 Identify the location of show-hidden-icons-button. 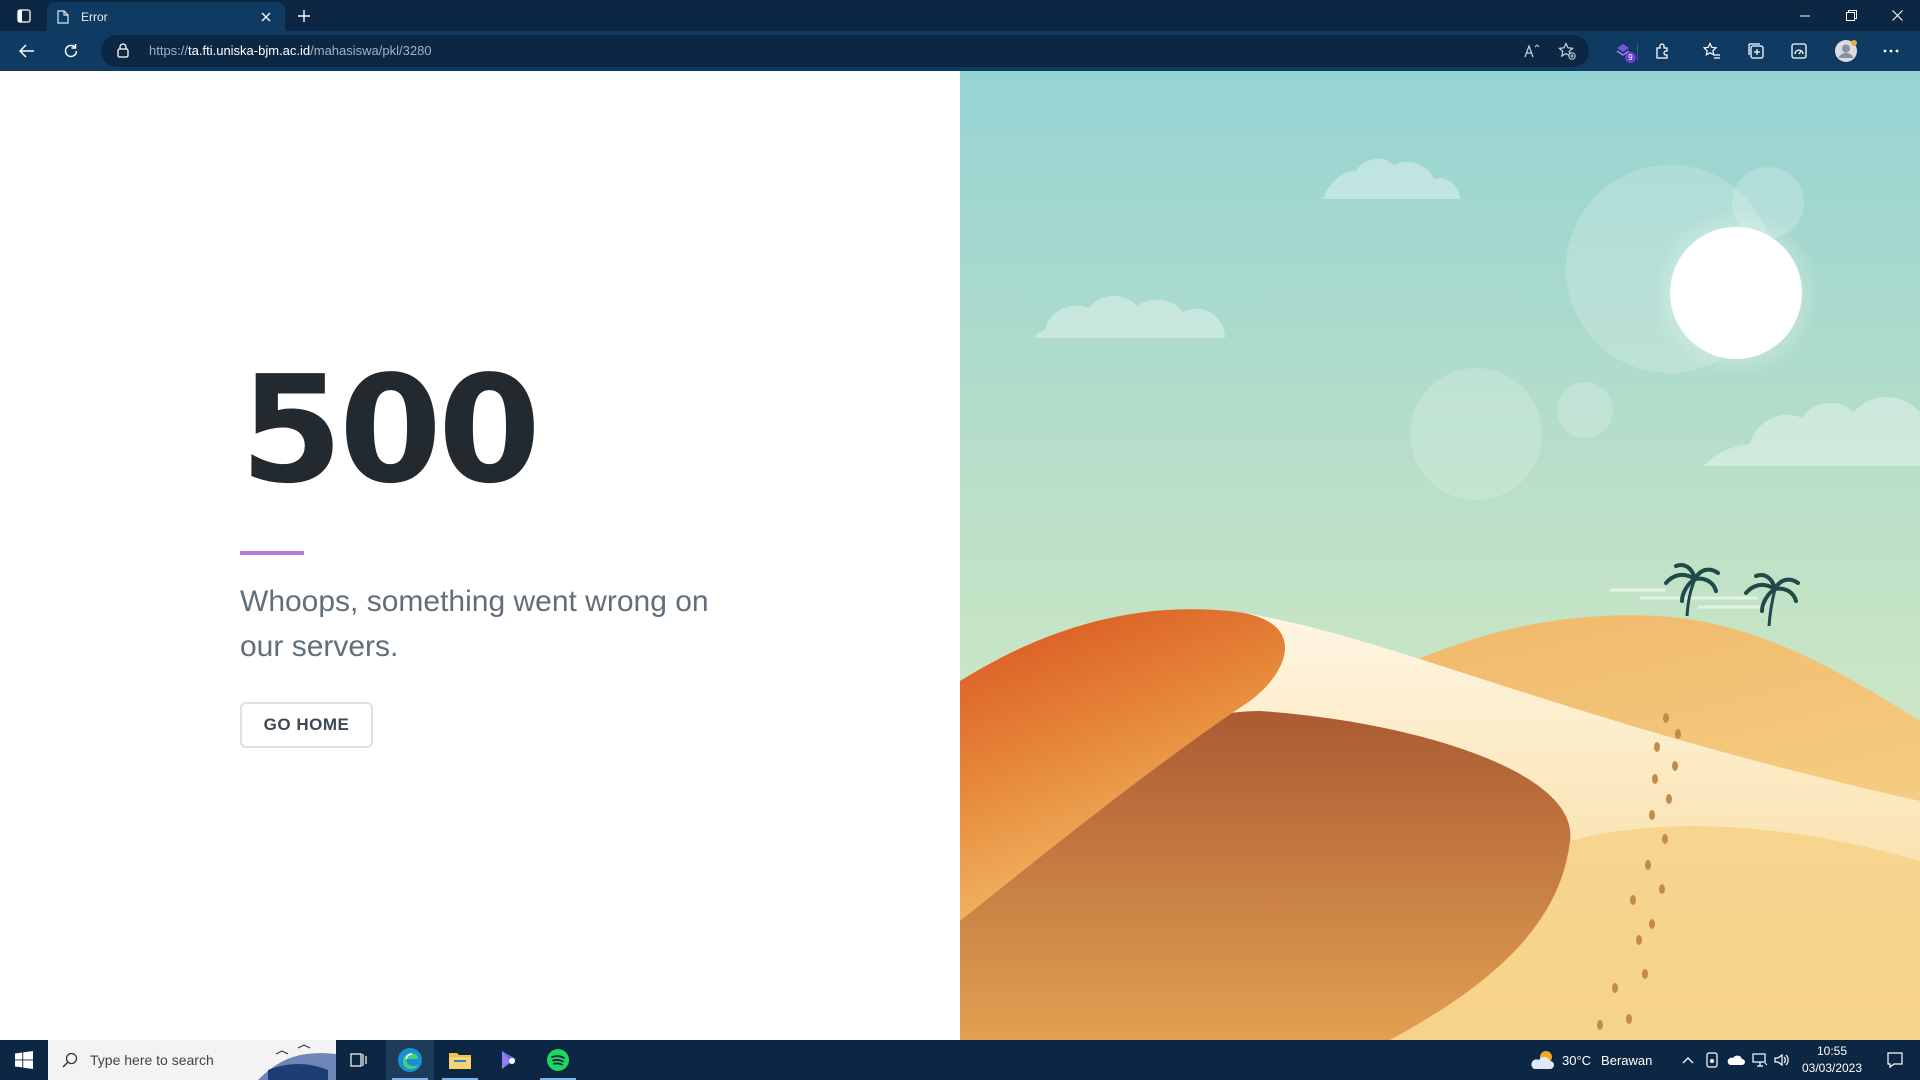
(1688, 1060).